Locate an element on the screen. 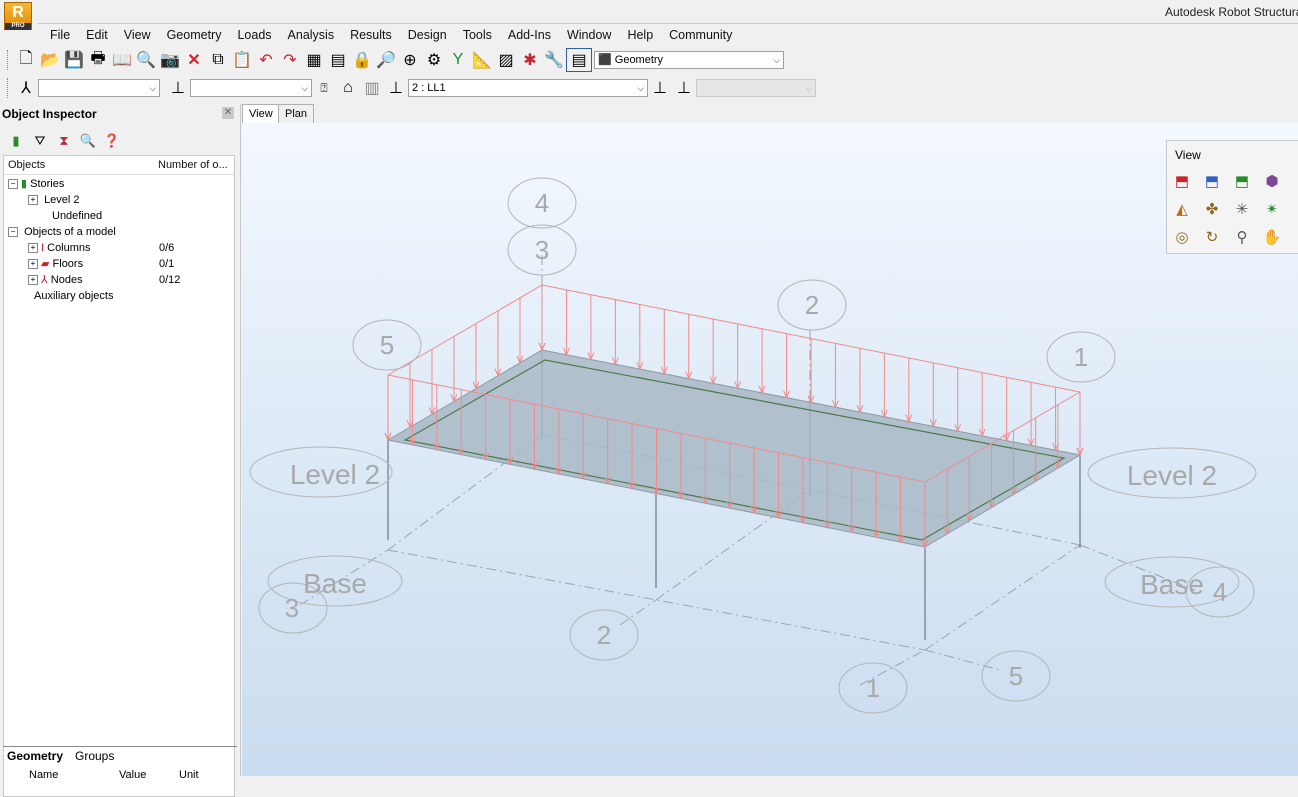 The height and width of the screenshot is (797, 1298). layout-select: ⬛ Geometry ⌵ is located at coordinates (689, 60).